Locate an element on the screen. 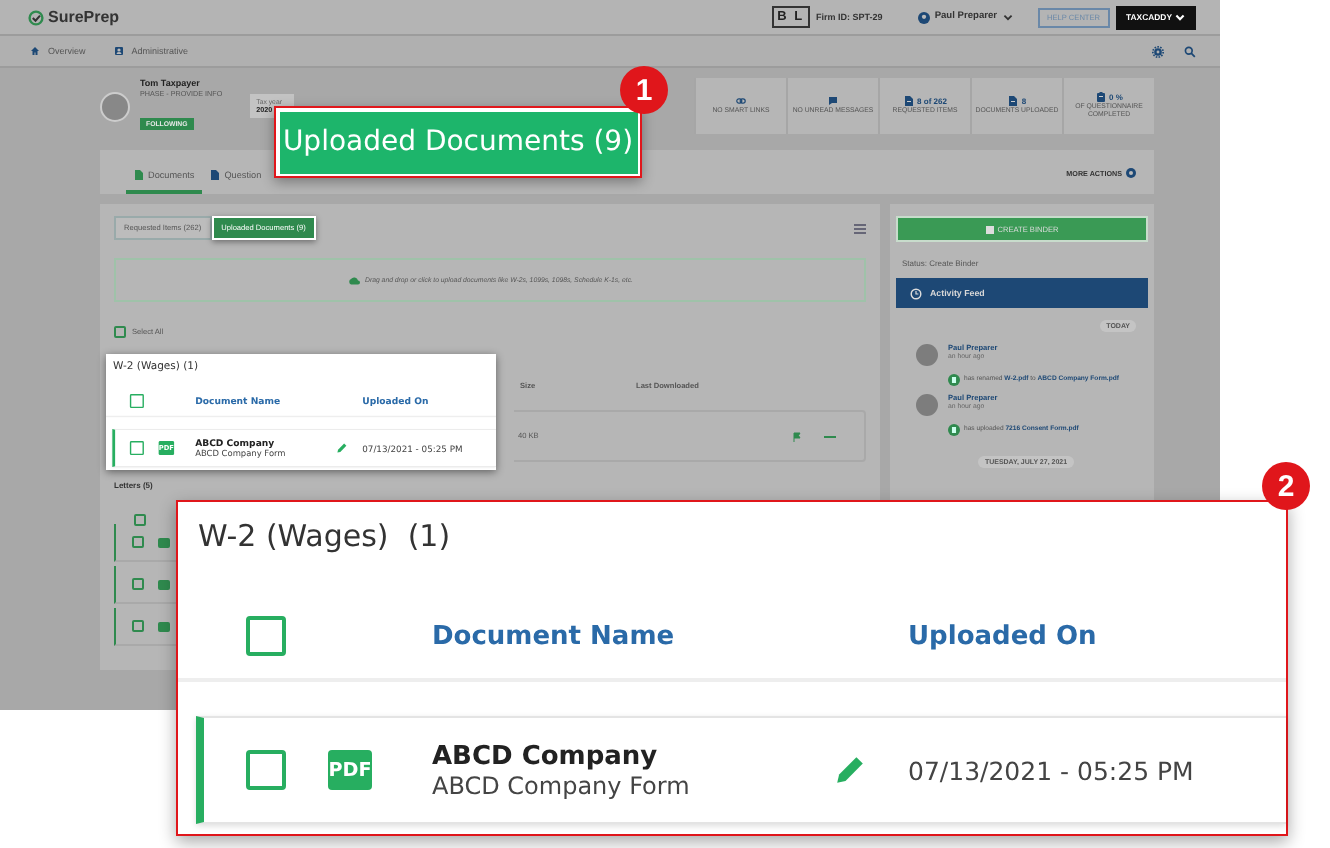 The image size is (1330, 848). uploaded-date: 07/13/2021 - 05:25 PM is located at coordinates (1051, 770).